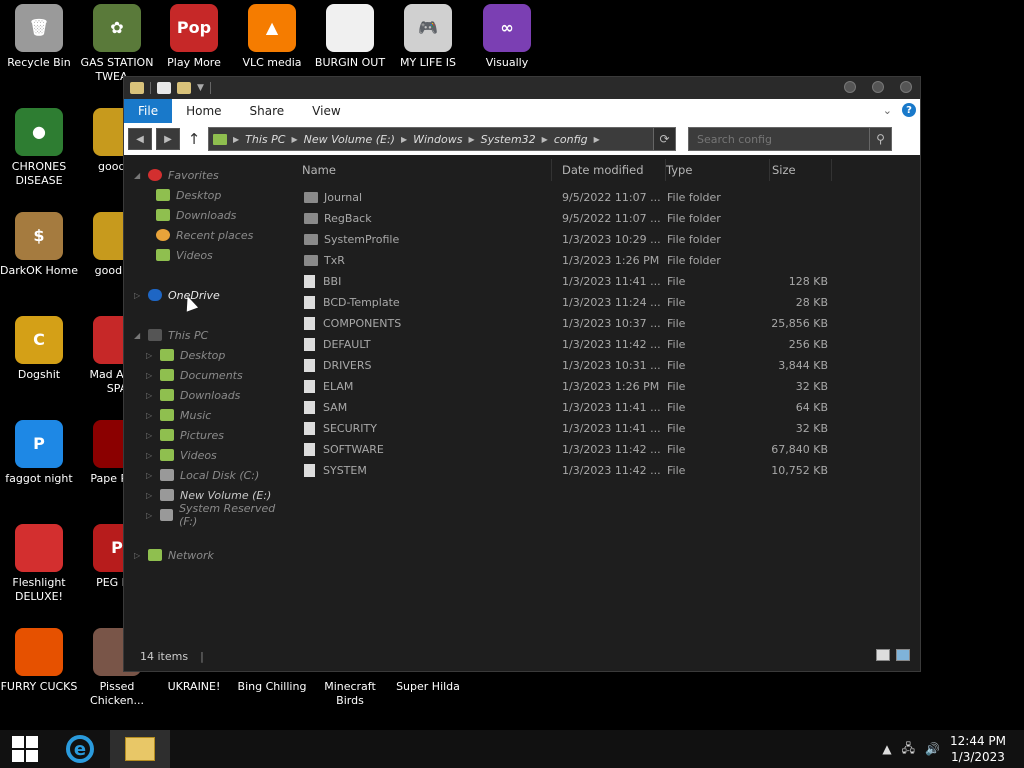  Describe the element at coordinates (39, 453) in the screenshot. I see `desktop-icon-item: Pfaggot night` at that location.